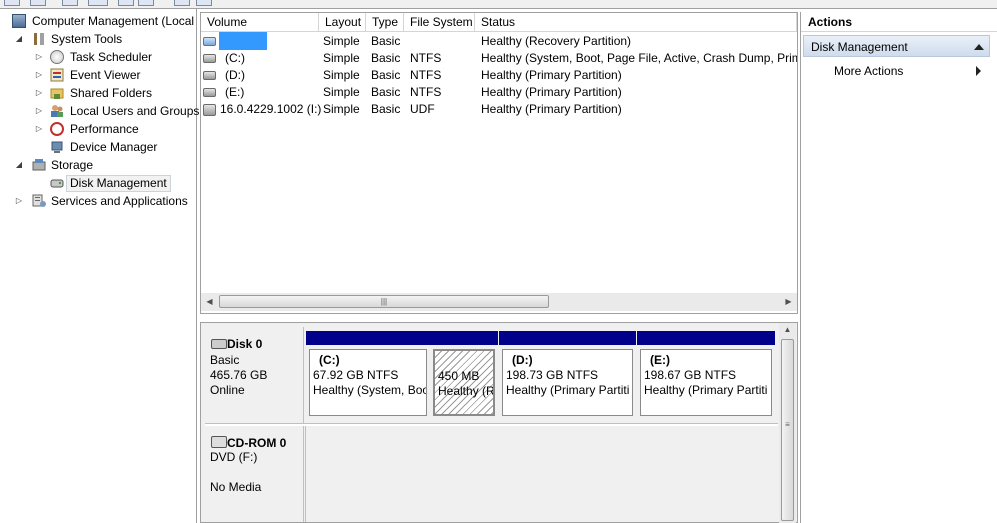 This screenshot has height=523, width=997. Describe the element at coordinates (57, 111) in the screenshot. I see `users-icon` at that location.